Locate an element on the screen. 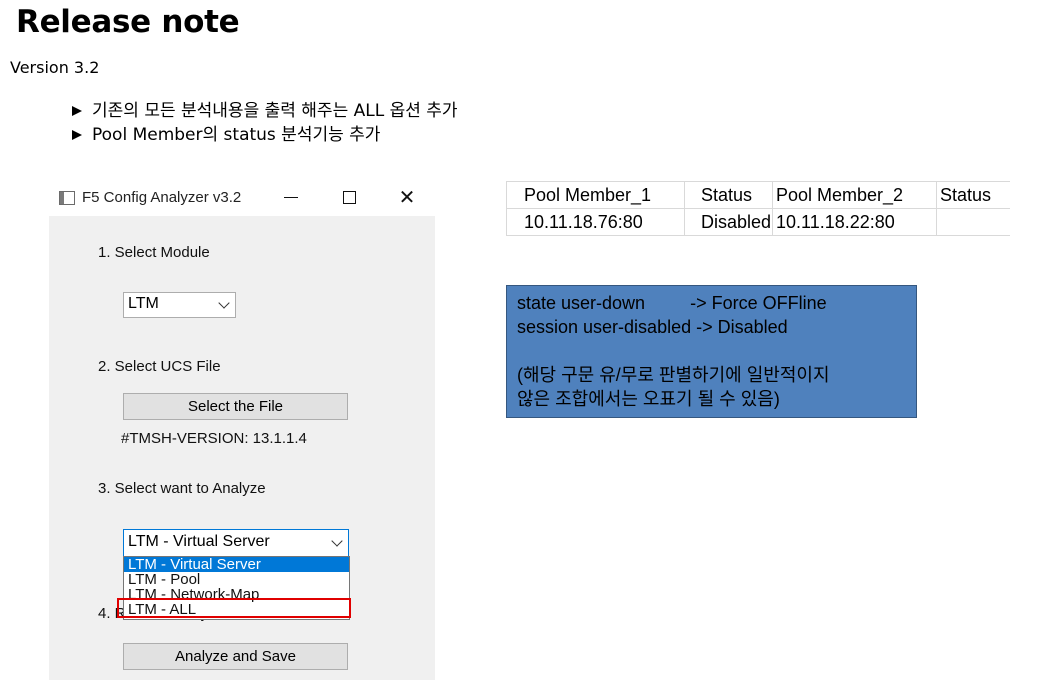  note-spacer is located at coordinates (711, 351).